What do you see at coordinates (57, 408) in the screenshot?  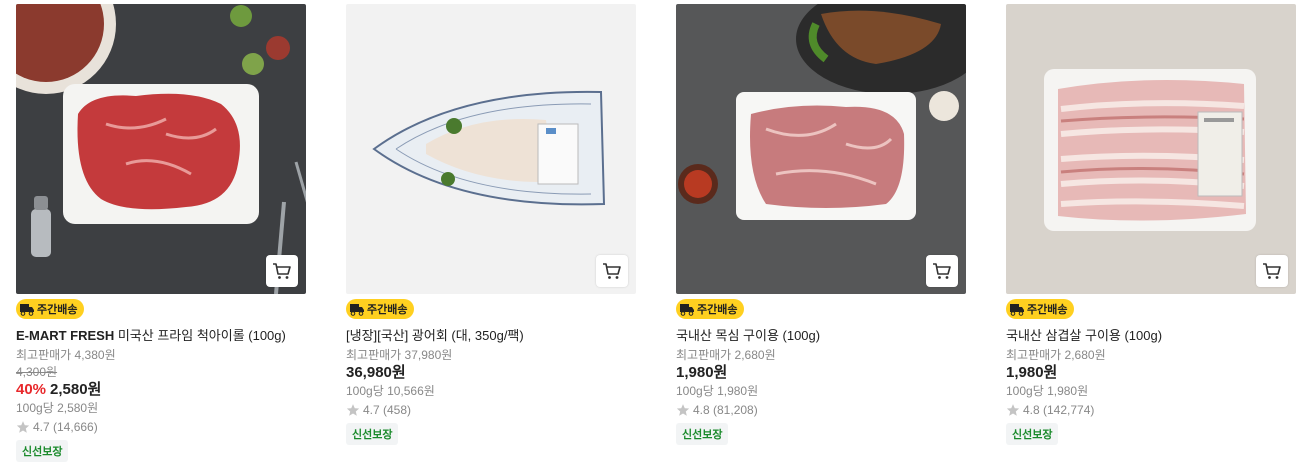 I see `unit-price: 100g당 2,580원` at bounding box center [57, 408].